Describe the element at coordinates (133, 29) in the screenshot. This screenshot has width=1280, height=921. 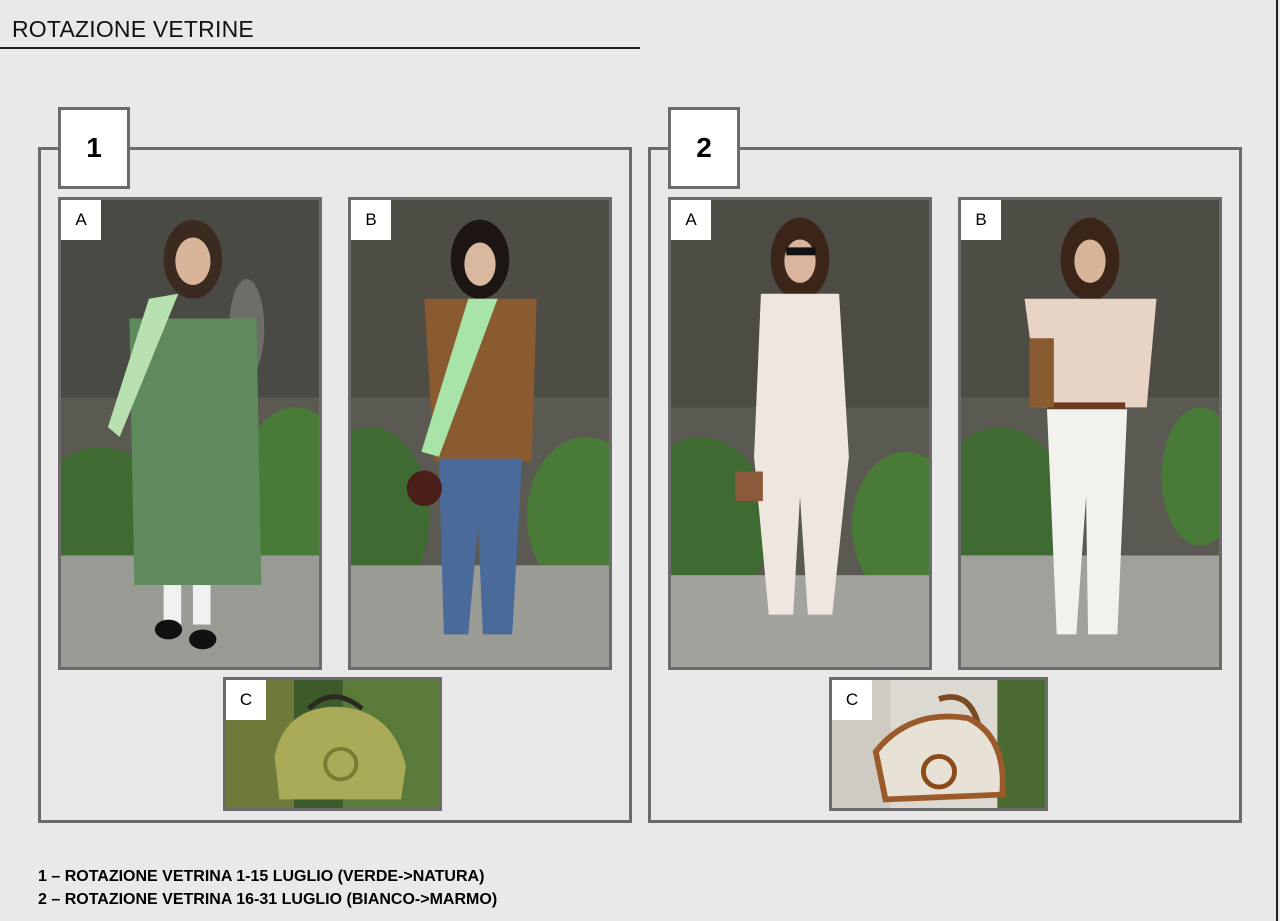
I see `page-title: ROTAZIONE VETRINE` at that location.